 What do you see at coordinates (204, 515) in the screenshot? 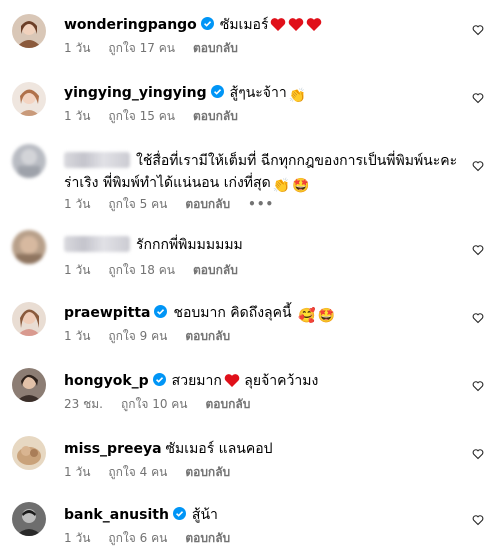
I see `comment-text: สู้น้า` at bounding box center [204, 515].